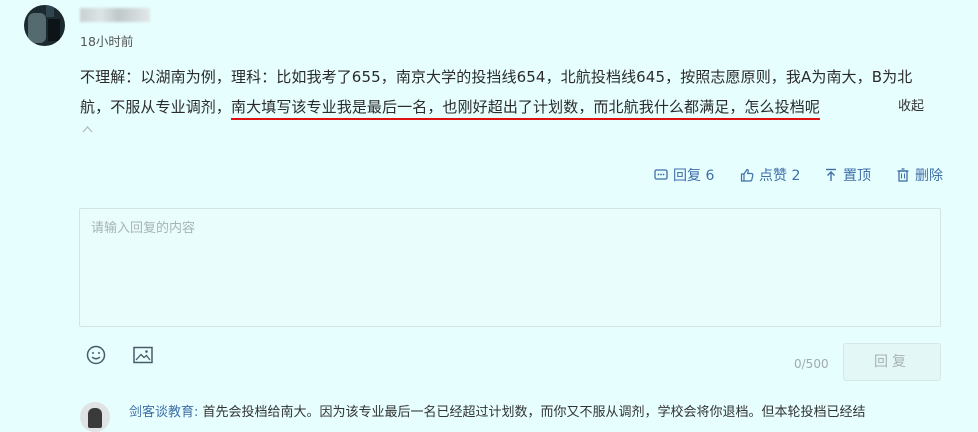  I want to click on emoji-icon, so click(96, 355).